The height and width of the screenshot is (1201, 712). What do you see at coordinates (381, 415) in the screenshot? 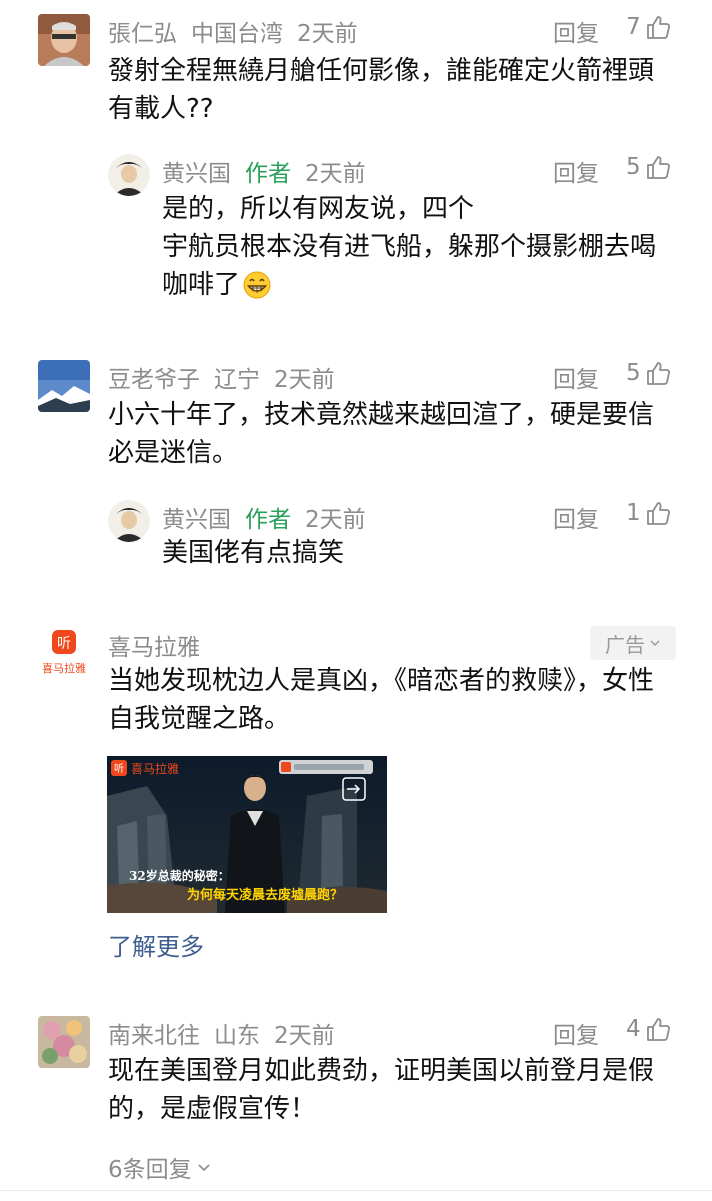
I see `comment-line: 小六十年了，技术竟然越来越回渲了，硬是要信` at bounding box center [381, 415].